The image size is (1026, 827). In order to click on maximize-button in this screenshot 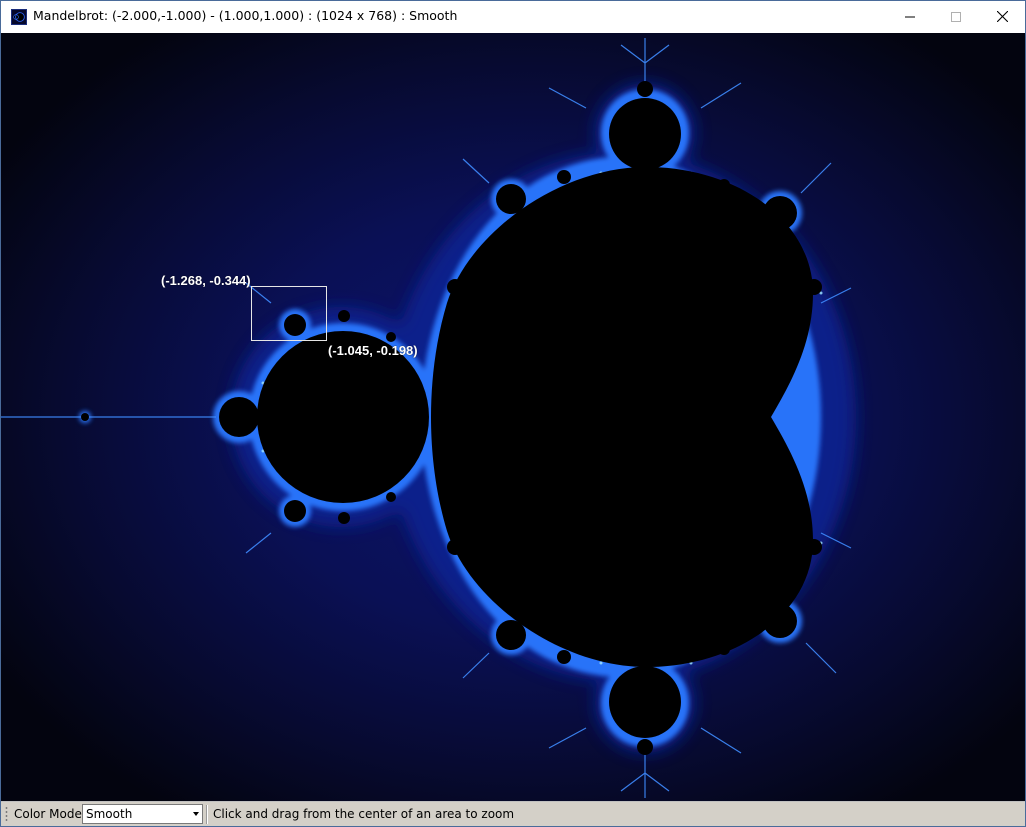, I will do `click(956, 16)`.